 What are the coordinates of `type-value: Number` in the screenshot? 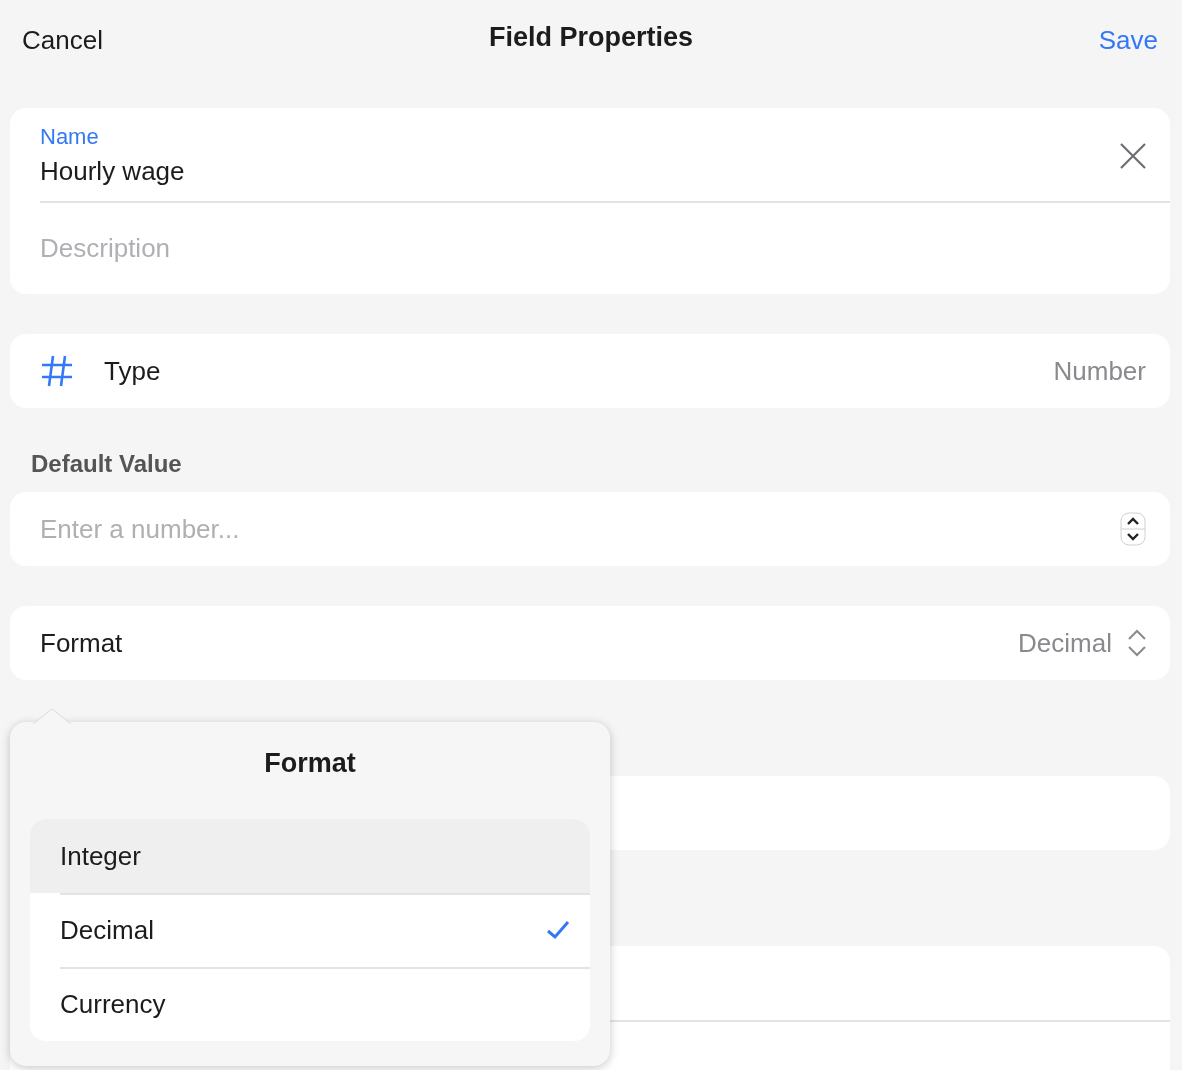 It's located at (1099, 371).